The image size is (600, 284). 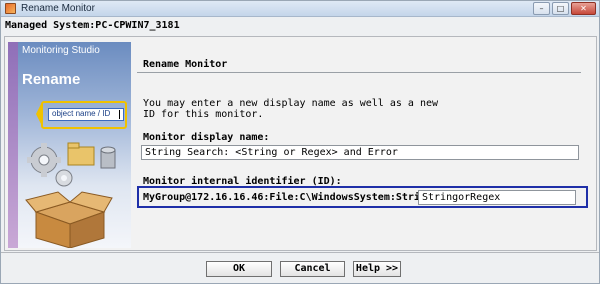 I want to click on managed-system-label: Managed System:PC-CPWIN7_3181, so click(x=92, y=25).